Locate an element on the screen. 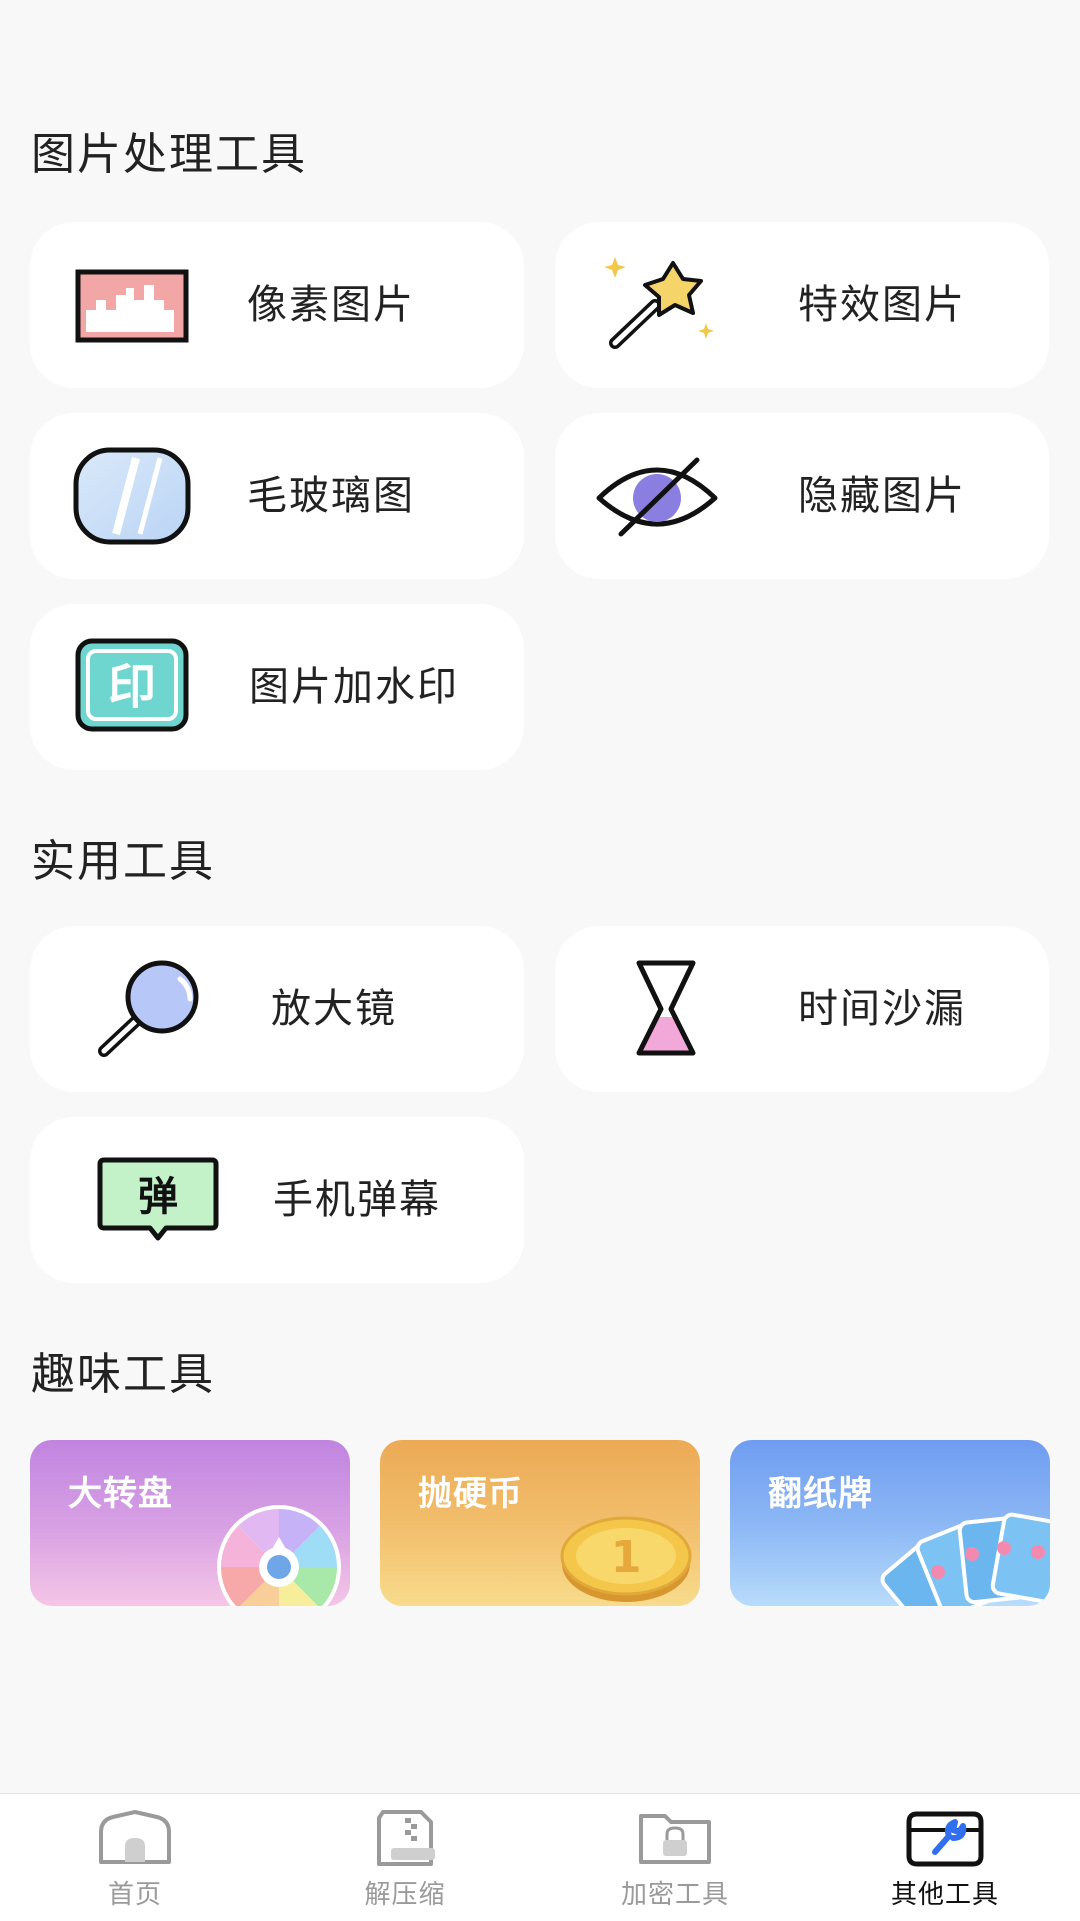 The width and height of the screenshot is (1080, 1921). tool-card-pixel-image: 像素图片 is located at coordinates (277, 305).